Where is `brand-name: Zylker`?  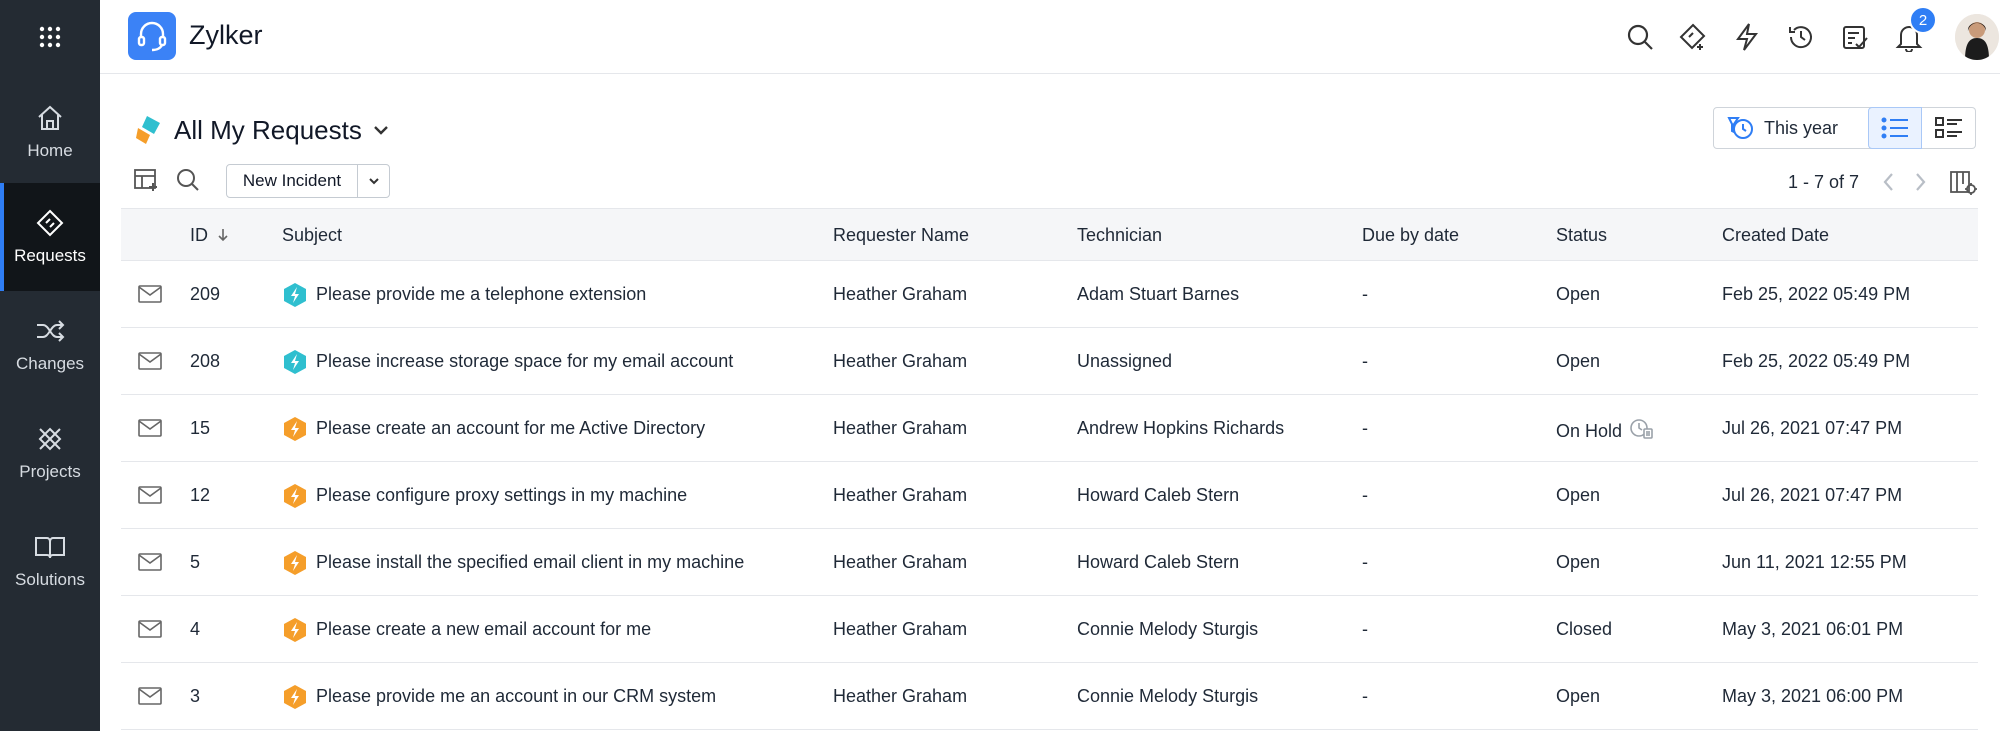
brand-name: Zylker is located at coordinates (226, 35).